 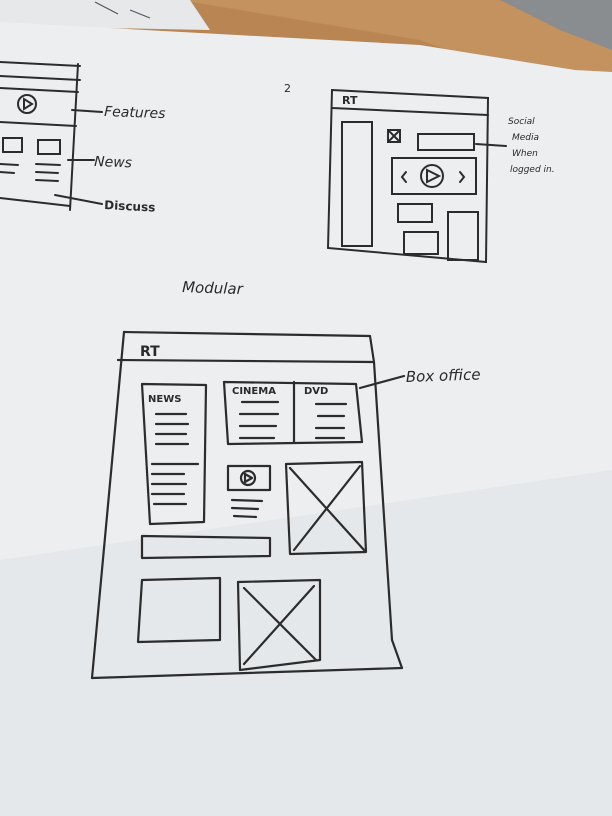 I want to click on sketch-three-logo: RT, so click(x=150, y=352).